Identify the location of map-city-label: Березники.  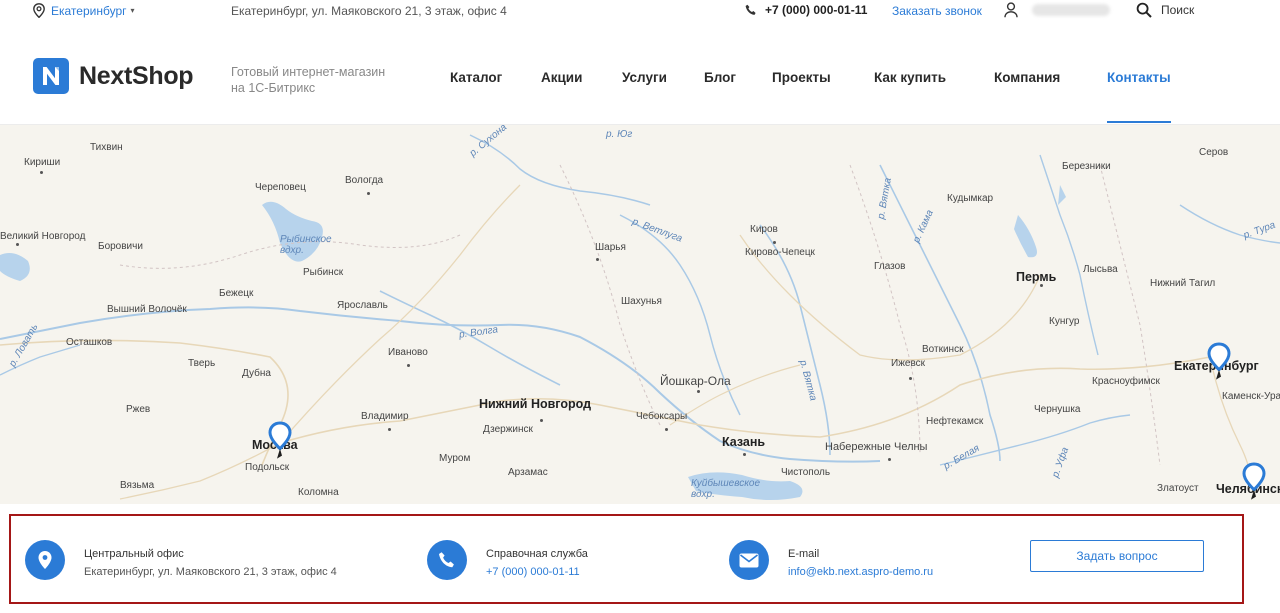
(1086, 166).